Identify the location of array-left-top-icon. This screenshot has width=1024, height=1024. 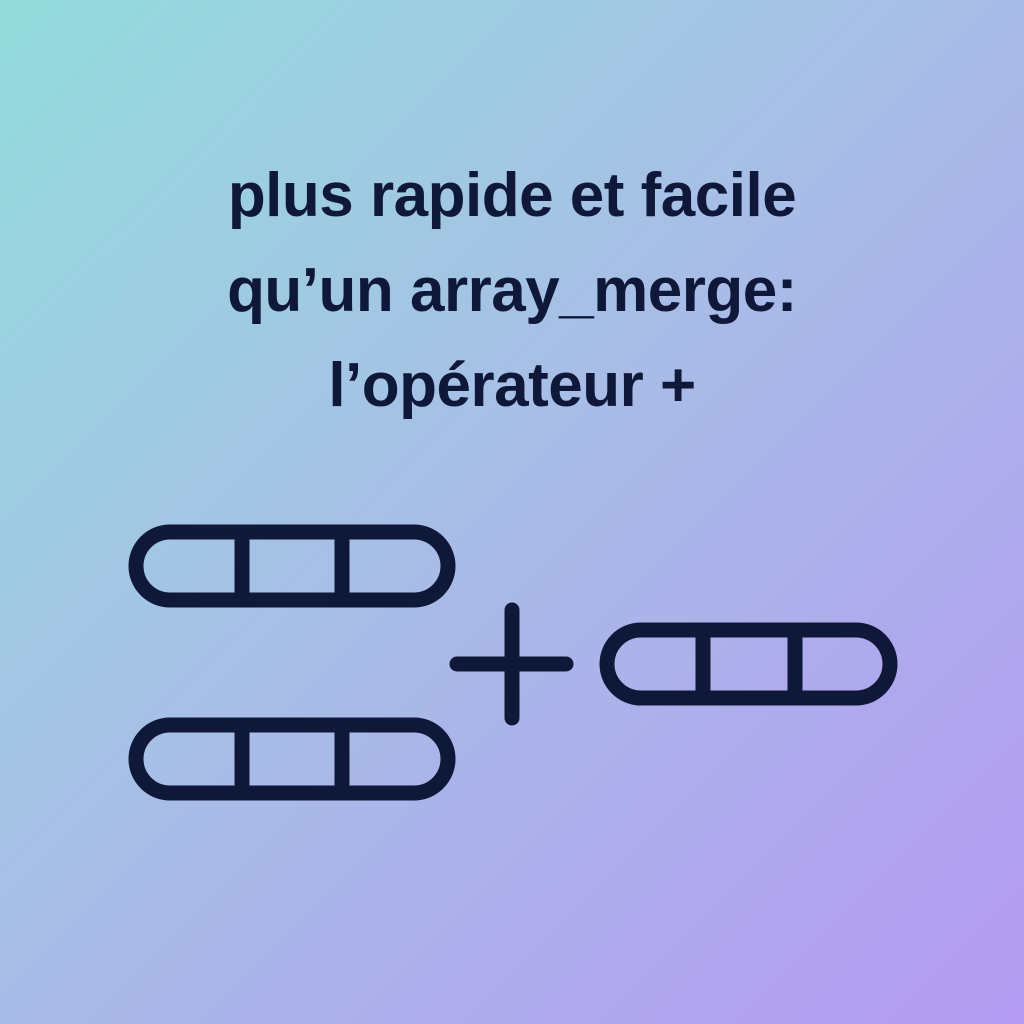
(292, 566).